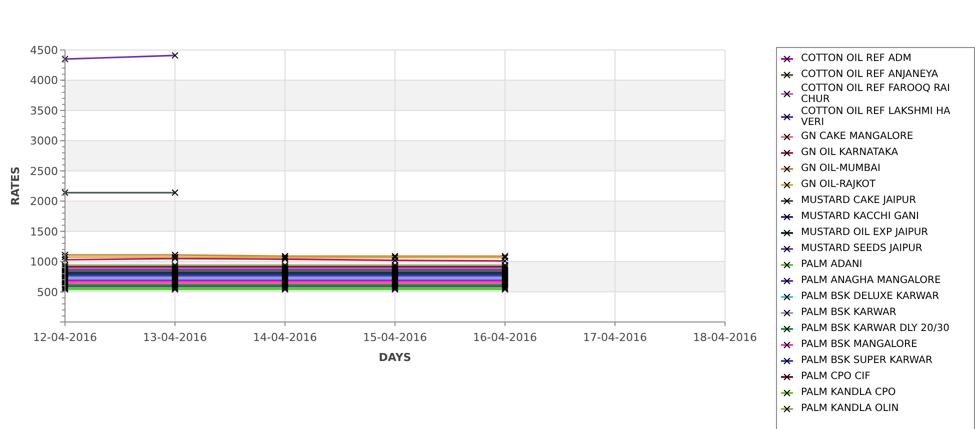 This screenshot has height=429, width=975. I want to click on legend-label: PALM BSK KARWAR, so click(849, 312).